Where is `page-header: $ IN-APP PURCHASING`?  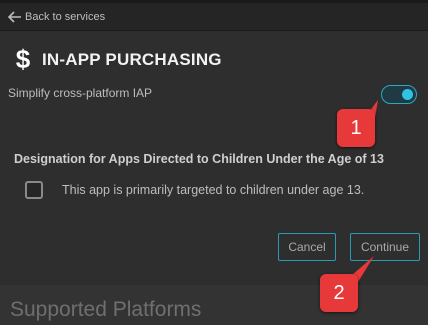 page-header: $ IN-APP PURCHASING is located at coordinates (116, 59).